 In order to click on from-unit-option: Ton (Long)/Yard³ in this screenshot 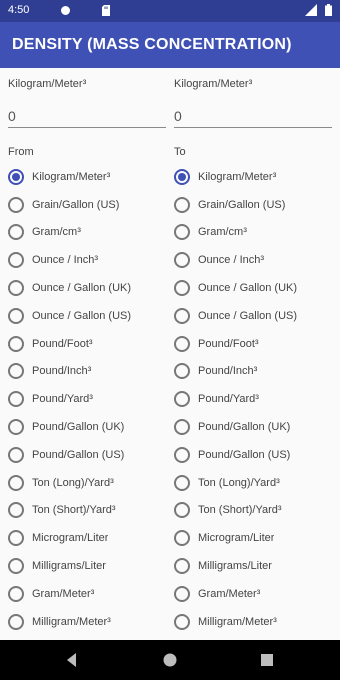, I will do `click(87, 483)`.